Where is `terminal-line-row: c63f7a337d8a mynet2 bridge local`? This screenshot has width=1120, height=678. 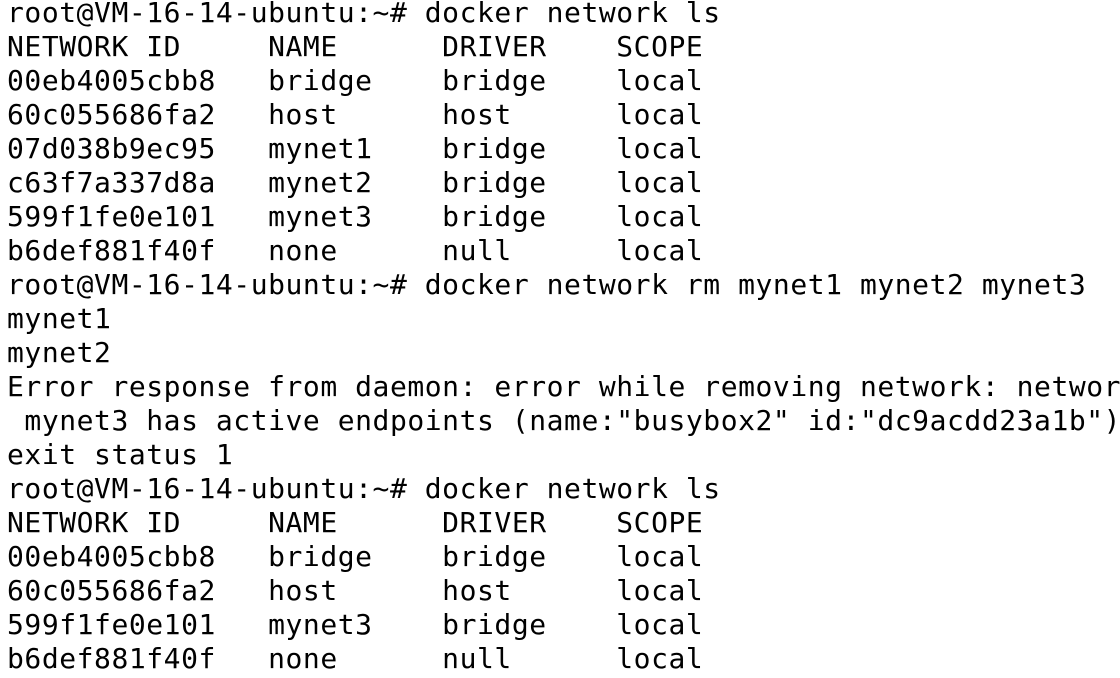 terminal-line-row: c63f7a337d8a mynet2 bridge local is located at coordinates (355, 182).